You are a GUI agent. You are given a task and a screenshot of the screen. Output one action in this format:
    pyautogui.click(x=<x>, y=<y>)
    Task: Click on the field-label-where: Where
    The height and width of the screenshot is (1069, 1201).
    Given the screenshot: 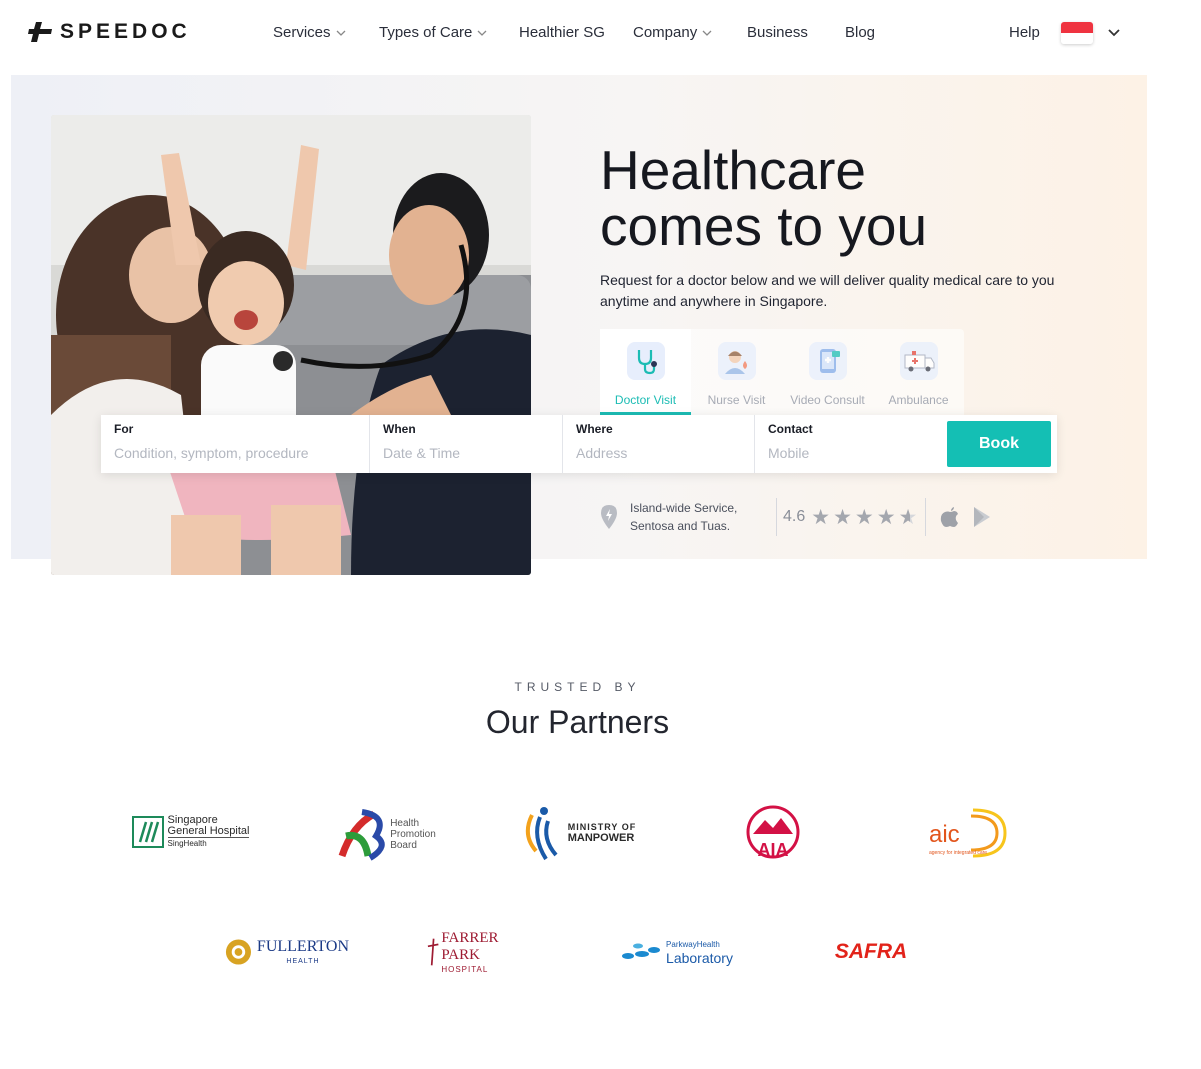 What is the action you would take?
    pyautogui.click(x=594, y=429)
    